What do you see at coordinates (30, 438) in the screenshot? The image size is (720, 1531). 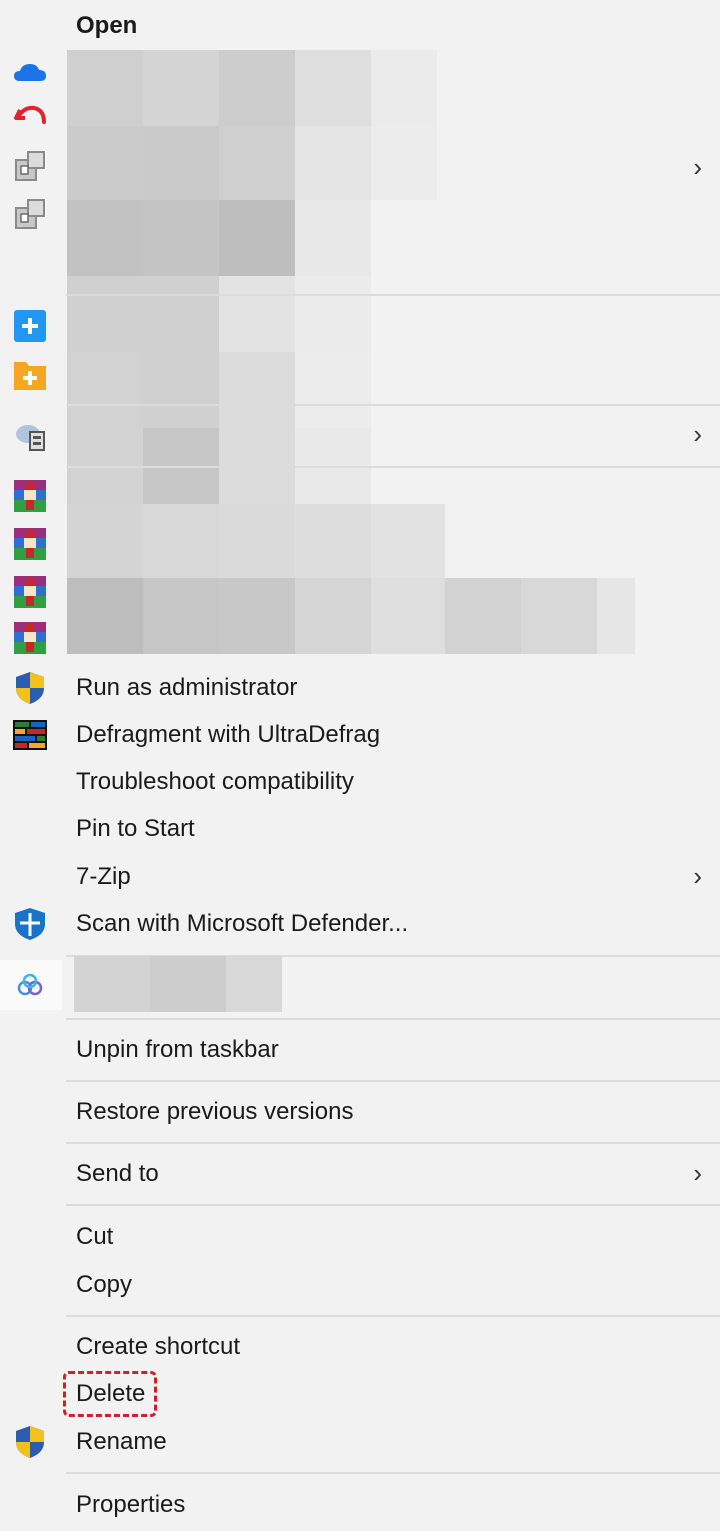 I see `network-device-icon` at bounding box center [30, 438].